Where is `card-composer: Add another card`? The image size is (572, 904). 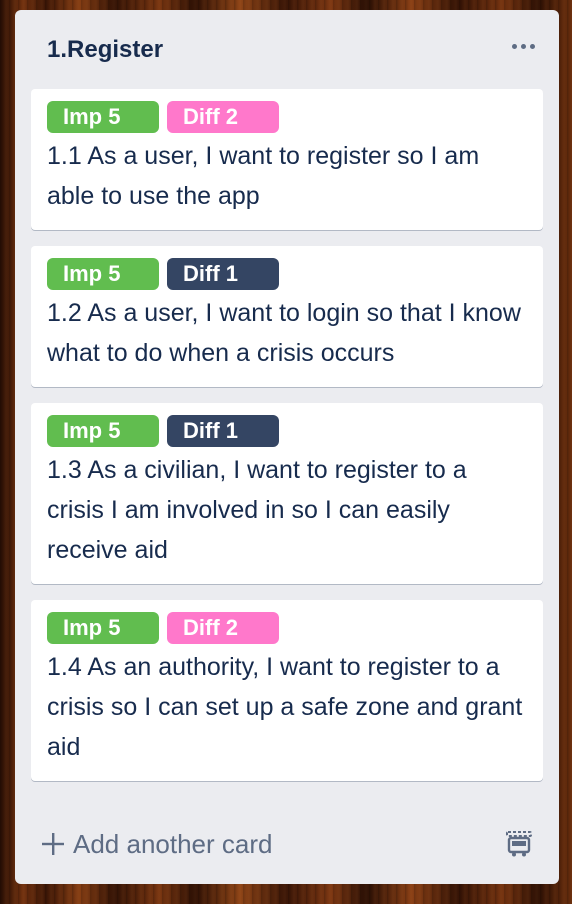
card-composer: Add another card is located at coordinates (287, 844).